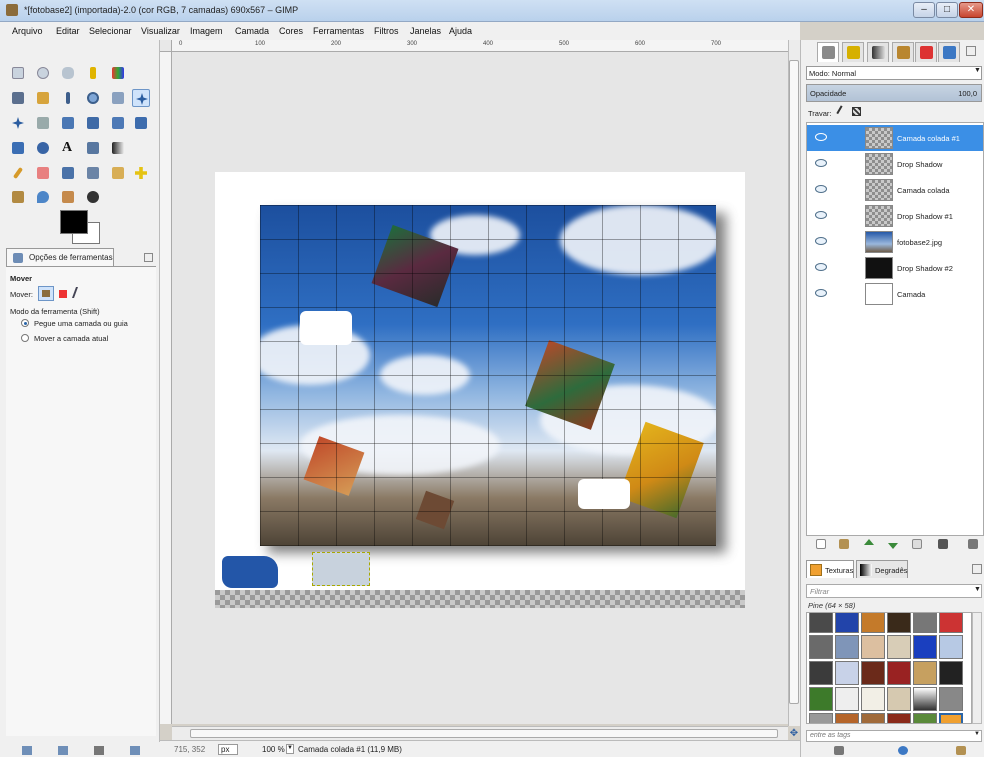 This screenshot has width=984, height=757. What do you see at coordinates (141, 123) in the screenshot?
I see `perspective-tool-icon` at bounding box center [141, 123].